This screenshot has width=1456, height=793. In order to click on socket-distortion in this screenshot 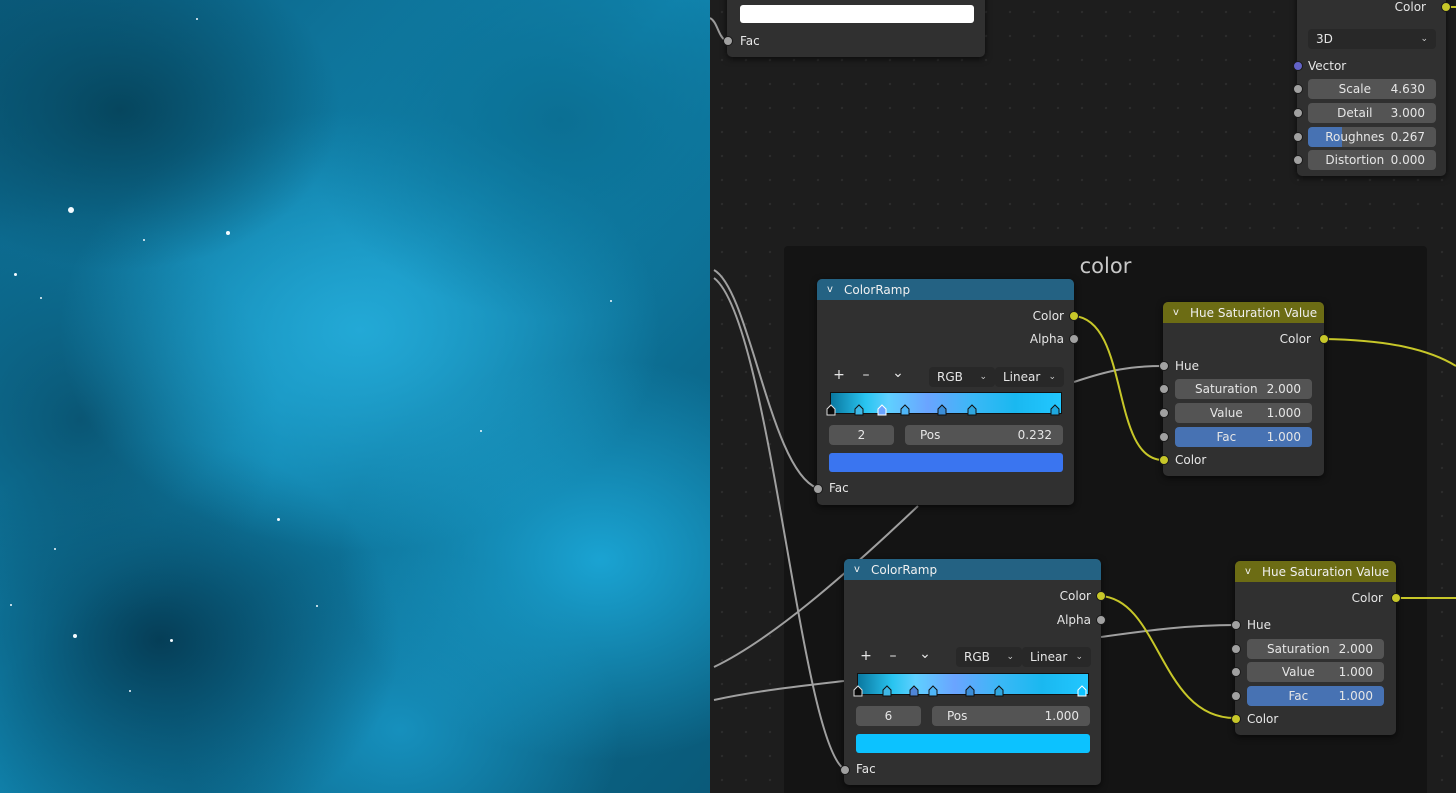, I will do `click(1298, 160)`.